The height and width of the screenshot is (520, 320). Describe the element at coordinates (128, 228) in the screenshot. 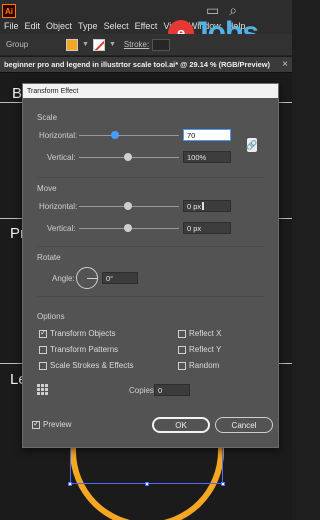

I see `move-vertical-knob` at that location.